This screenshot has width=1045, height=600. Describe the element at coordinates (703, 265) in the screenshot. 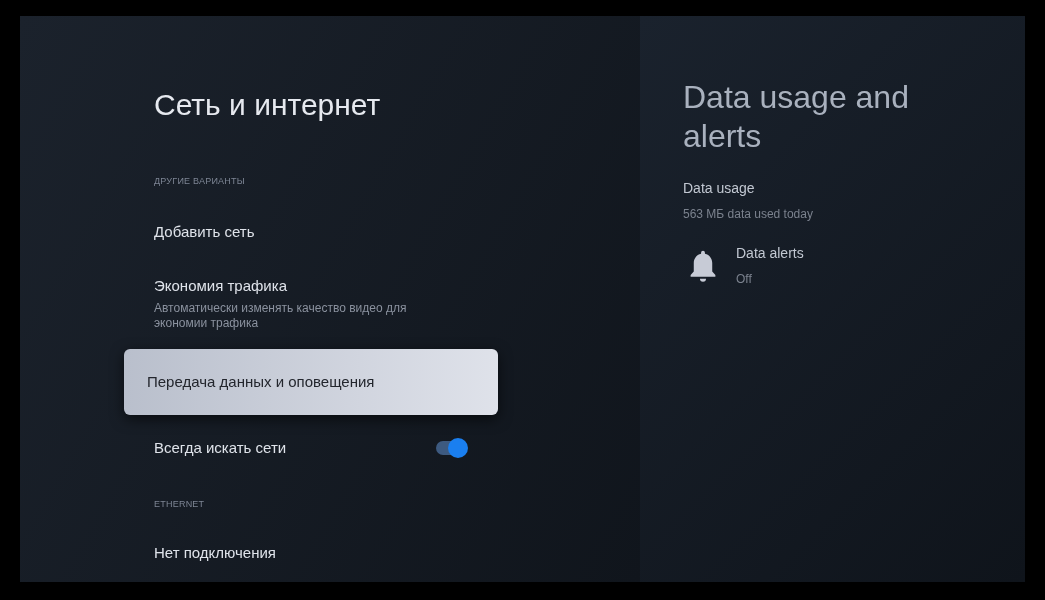

I see `bell-icon` at that location.